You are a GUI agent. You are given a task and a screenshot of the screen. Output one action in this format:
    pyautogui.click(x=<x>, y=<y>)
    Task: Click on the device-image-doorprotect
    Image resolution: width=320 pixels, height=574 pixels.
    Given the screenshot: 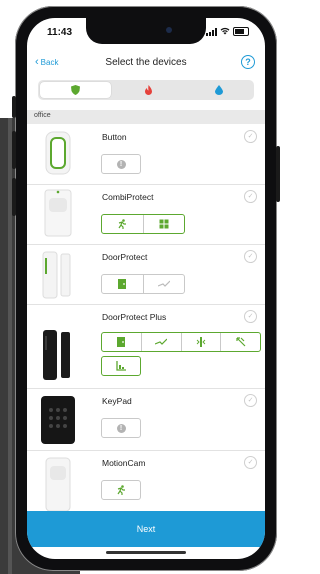 What is the action you would take?
    pyautogui.click(x=58, y=274)
    